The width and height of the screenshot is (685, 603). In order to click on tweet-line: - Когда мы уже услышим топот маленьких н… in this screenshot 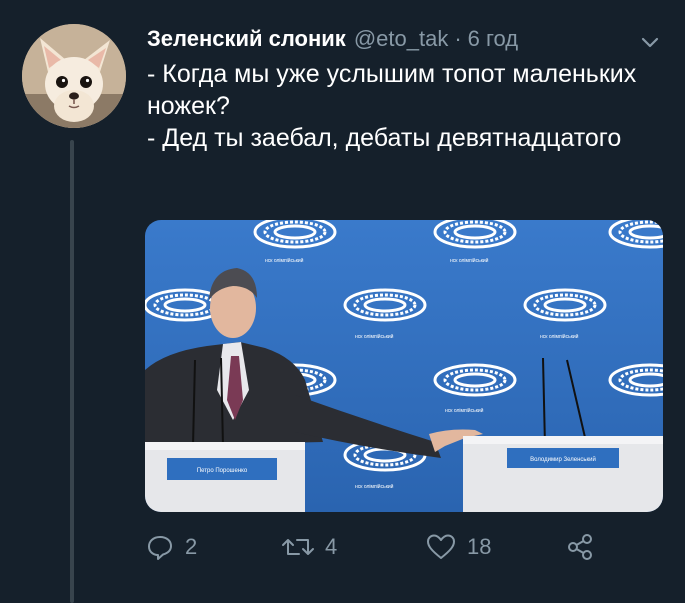, I will do `click(392, 90)`.